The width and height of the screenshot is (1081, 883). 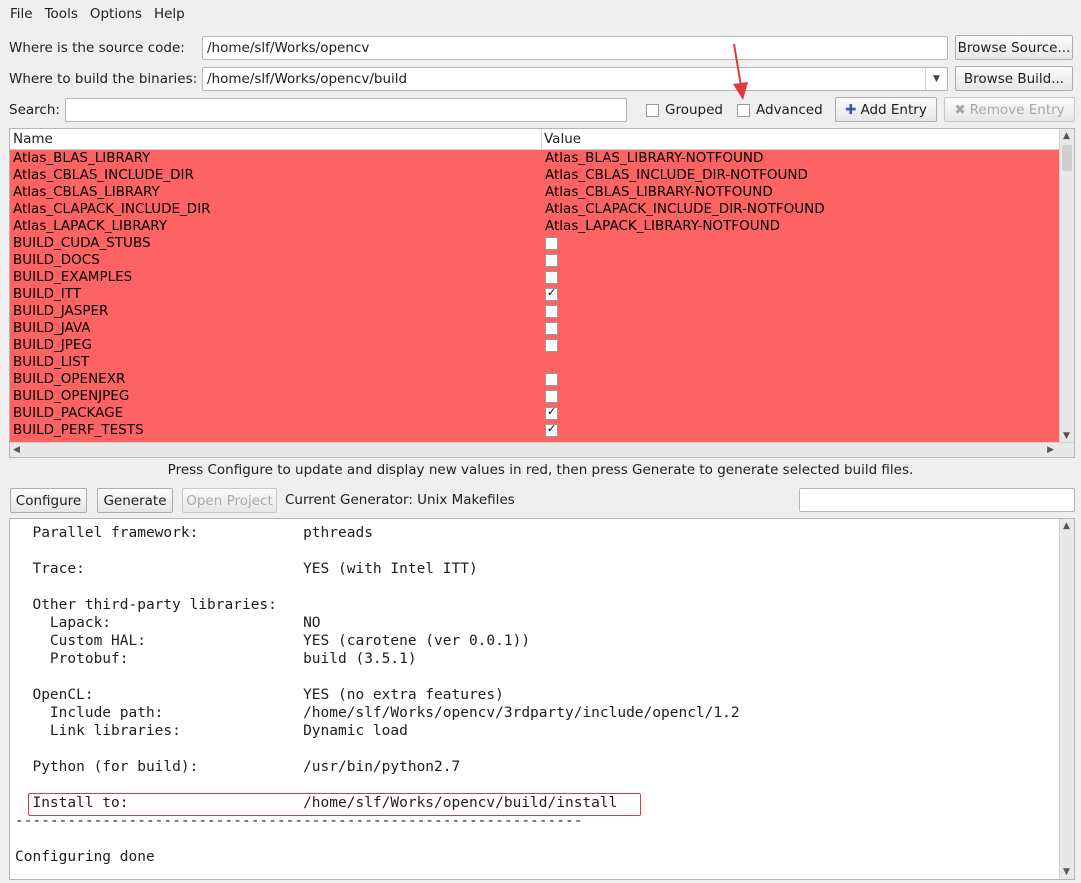 I want to click on add-entry-button: ✚ Add Entry, so click(x=886, y=109).